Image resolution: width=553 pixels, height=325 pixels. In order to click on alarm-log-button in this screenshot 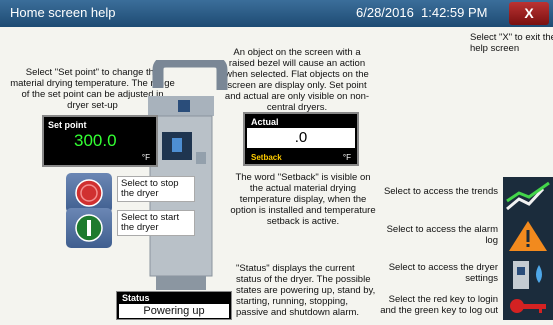, I will do `click(528, 236)`.